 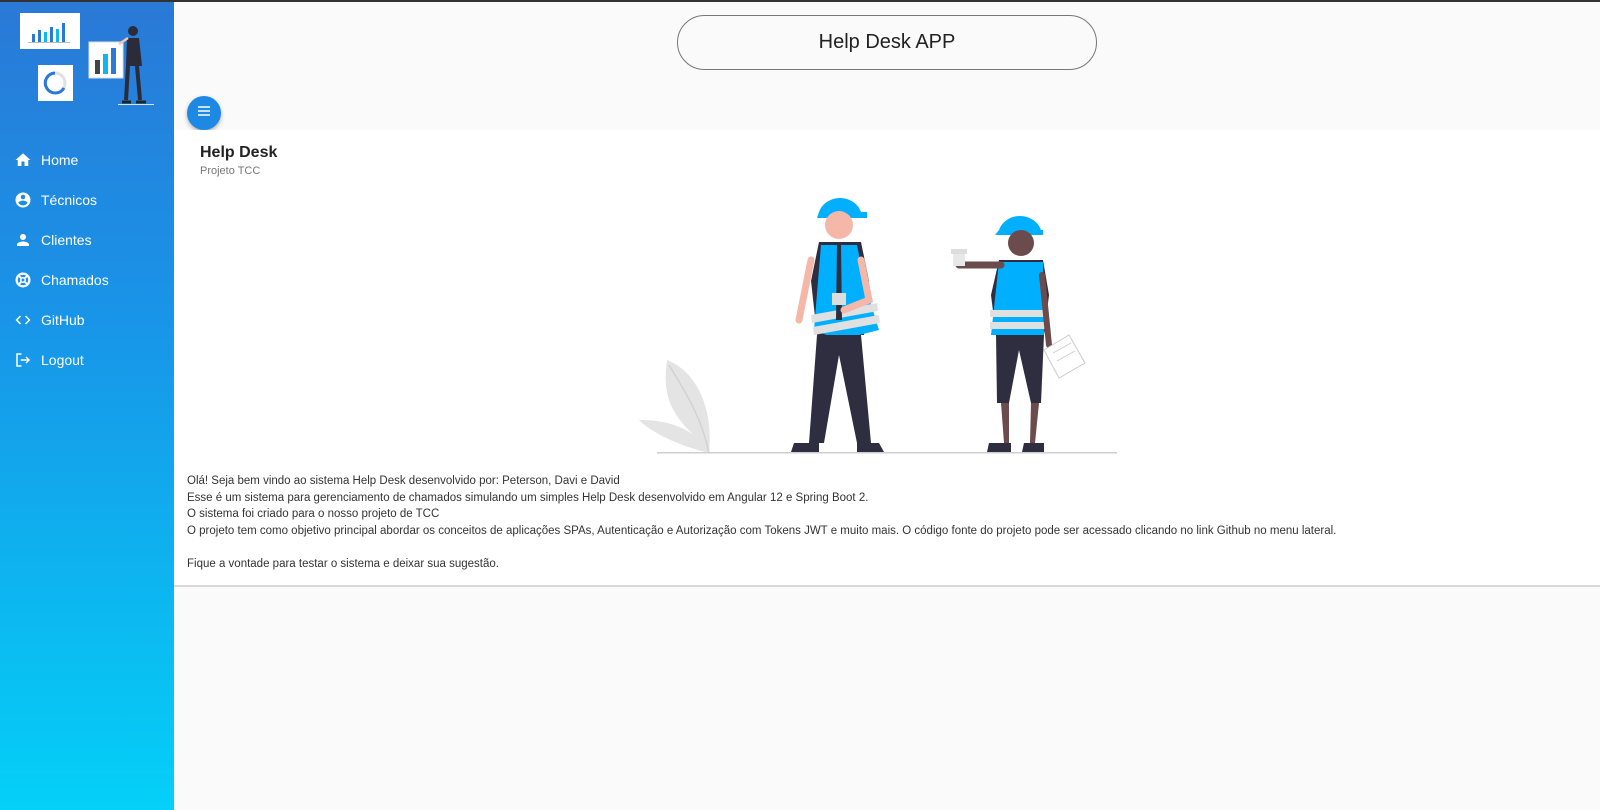 What do you see at coordinates (66, 240) in the screenshot?
I see `sidebar-item-label: Clientes` at bounding box center [66, 240].